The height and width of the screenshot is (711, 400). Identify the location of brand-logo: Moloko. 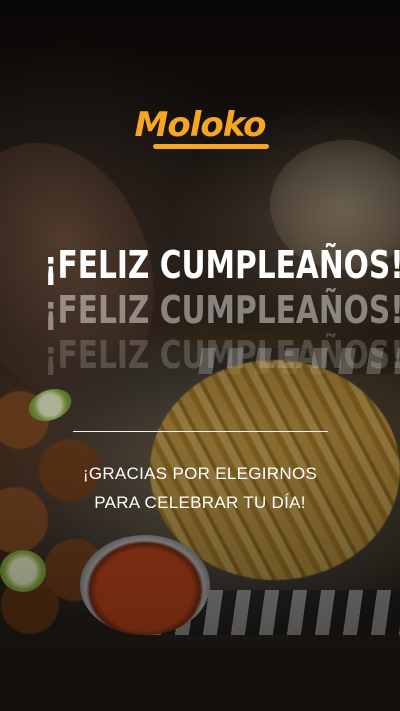
(202, 127).